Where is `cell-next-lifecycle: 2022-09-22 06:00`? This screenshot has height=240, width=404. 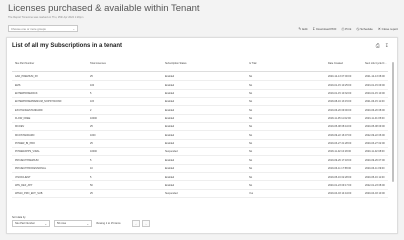
cell-next-lifecycle: 2022-09-22 06:00 is located at coordinates (375, 135).